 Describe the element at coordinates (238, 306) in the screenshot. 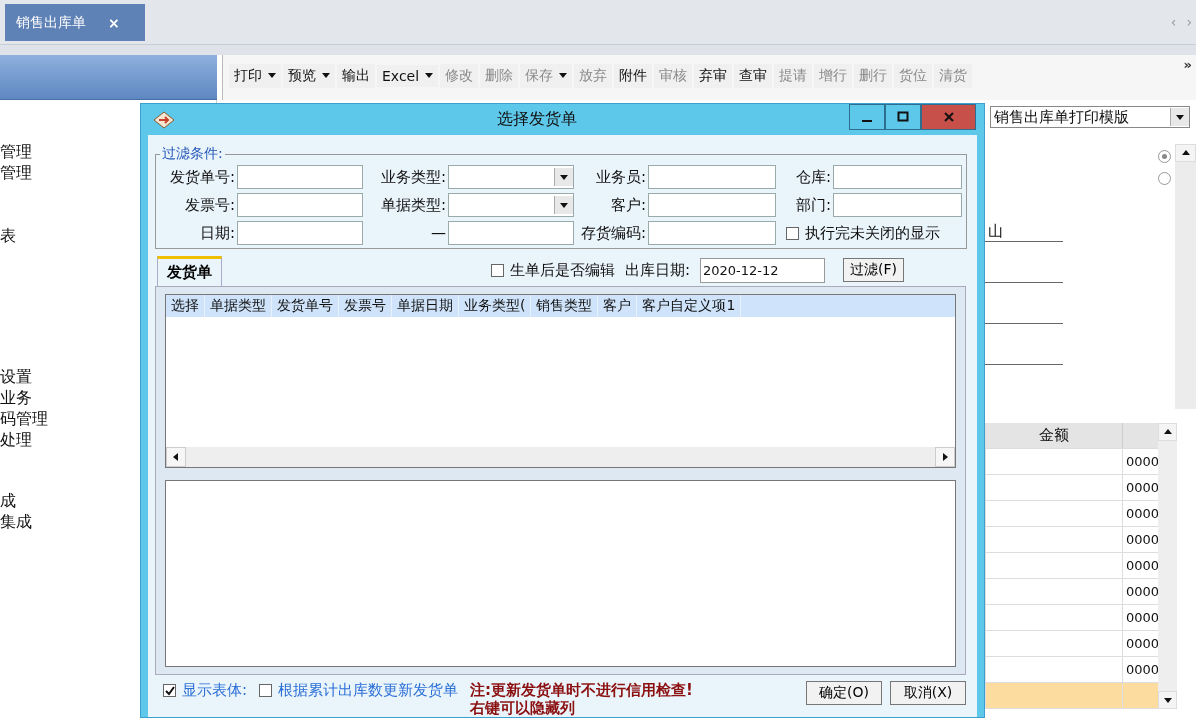

I see `column-header: 单据类型` at that location.